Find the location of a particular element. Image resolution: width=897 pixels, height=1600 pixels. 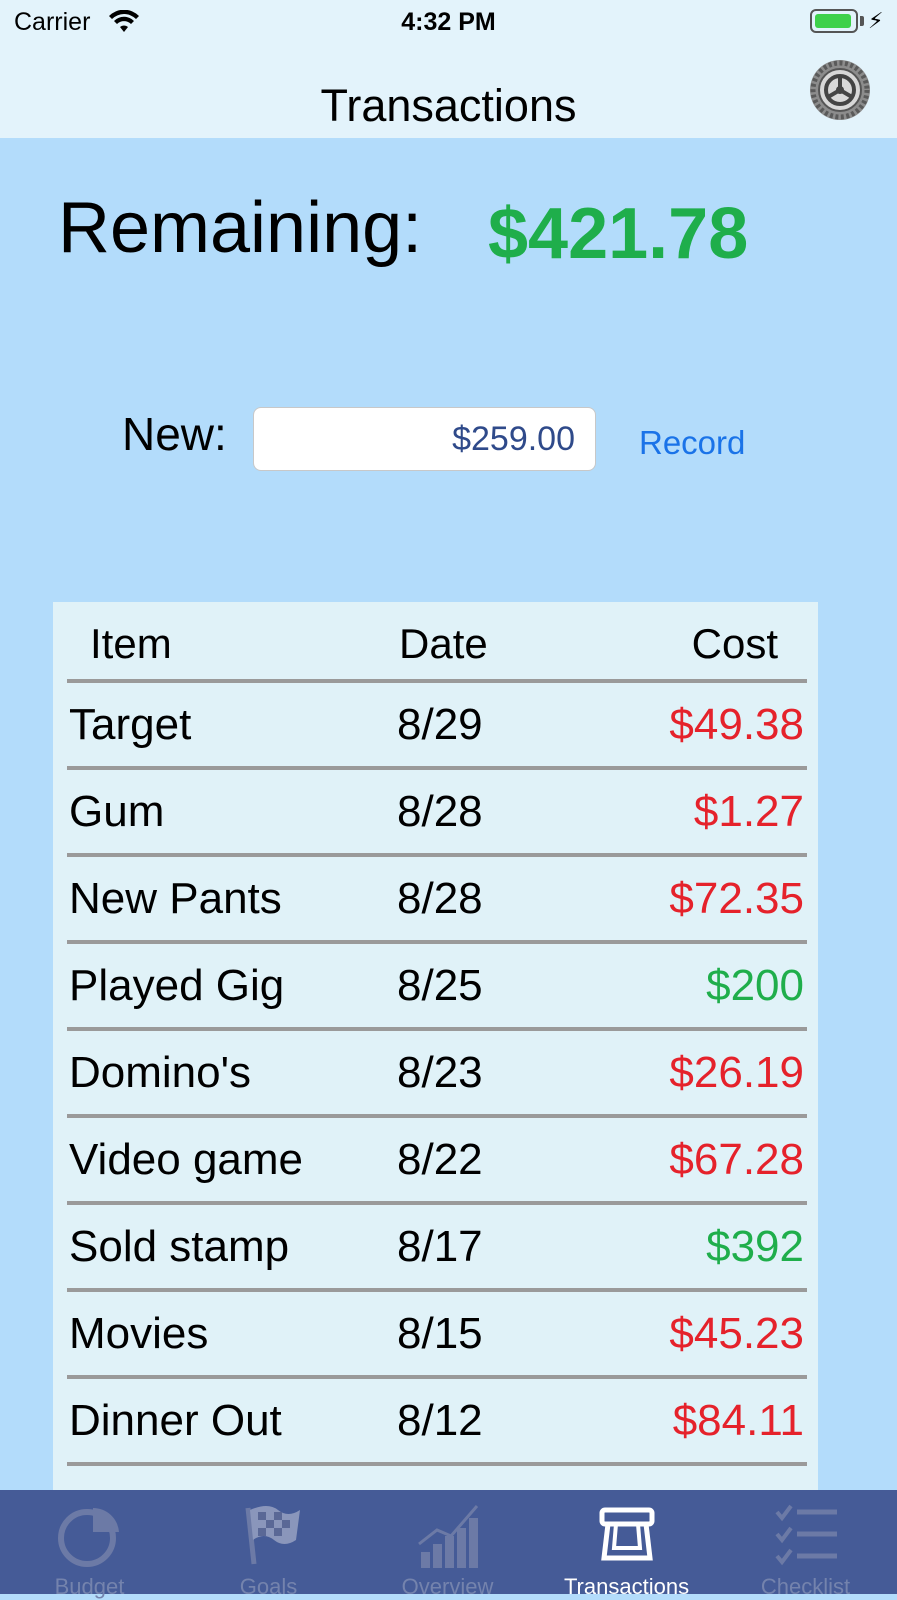

item-date: 8/15 is located at coordinates (440, 1333).